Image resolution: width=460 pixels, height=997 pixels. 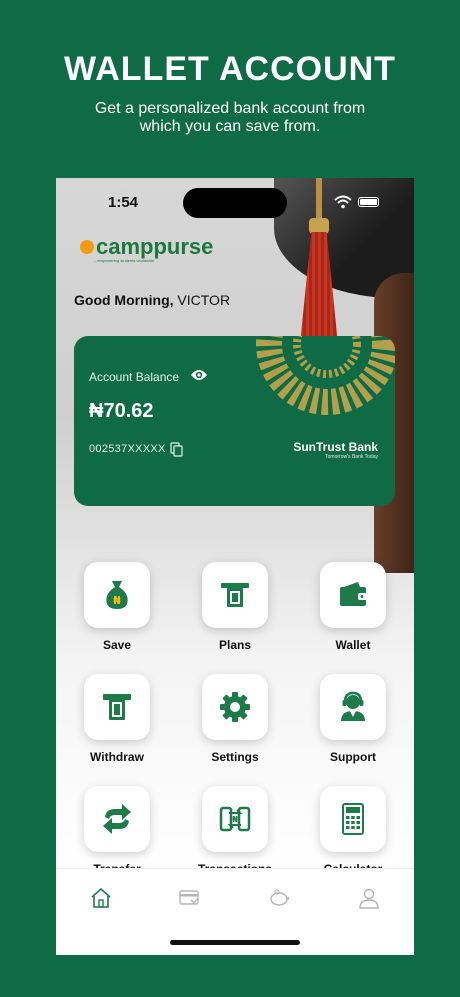 I want to click on transactions-tile: ₦, so click(x=235, y=819).